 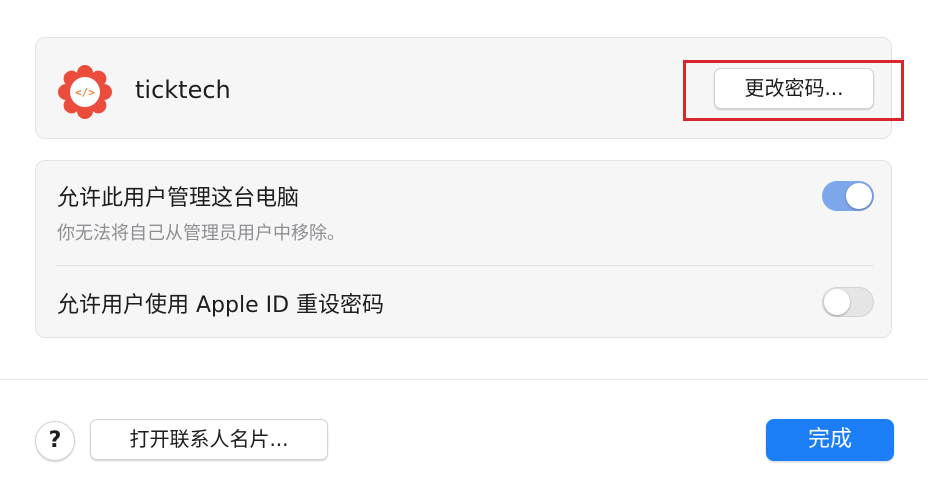 I want to click on admin-setting-subtitle: 你无法将自己从管理员用户中移除。, so click(x=201, y=233).